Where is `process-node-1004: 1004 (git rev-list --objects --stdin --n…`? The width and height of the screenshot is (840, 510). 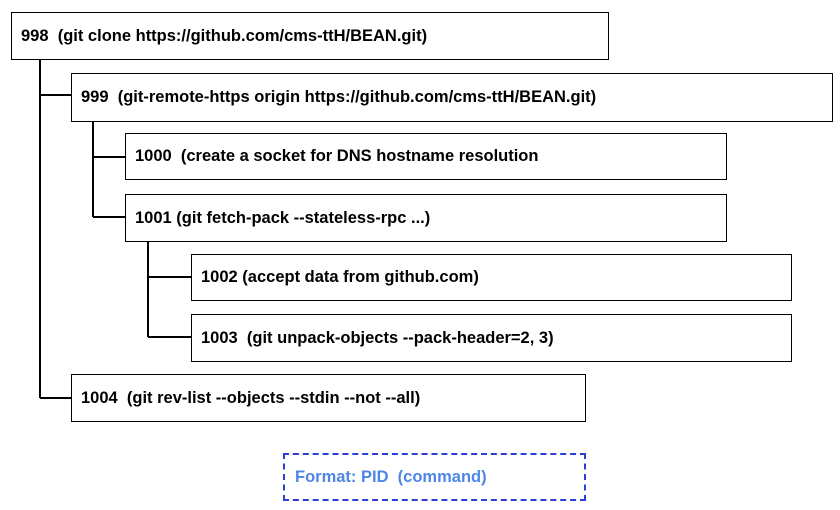 process-node-1004: 1004 (git rev-list --objects --stdin --n… is located at coordinates (328, 398).